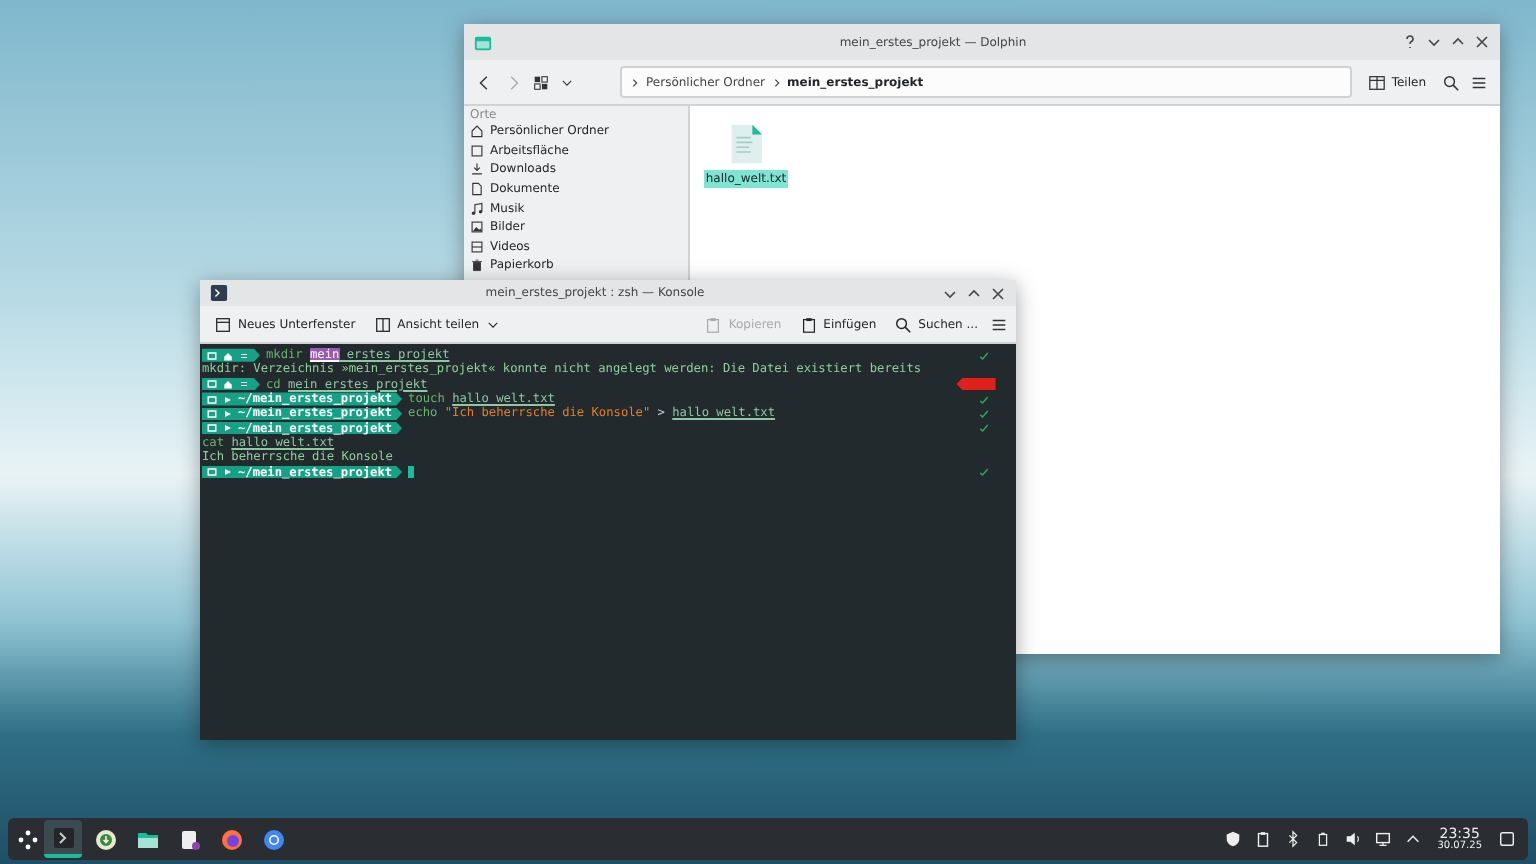 This screenshot has width=1536, height=864. Describe the element at coordinates (223, 324) in the screenshot. I see `new-tab-icon` at that location.